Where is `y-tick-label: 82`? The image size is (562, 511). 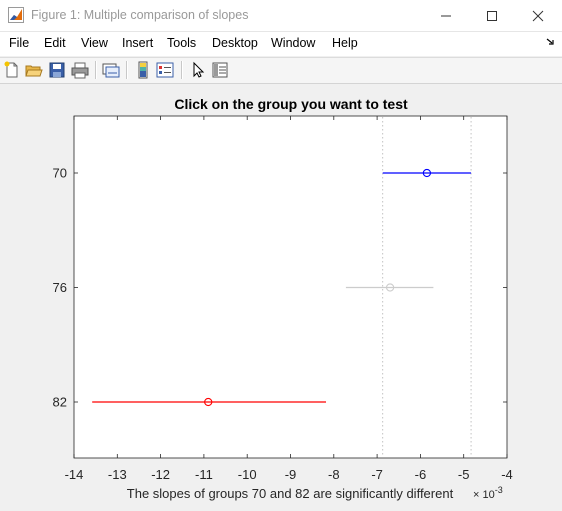
y-tick-label: 82 is located at coordinates (60, 402).